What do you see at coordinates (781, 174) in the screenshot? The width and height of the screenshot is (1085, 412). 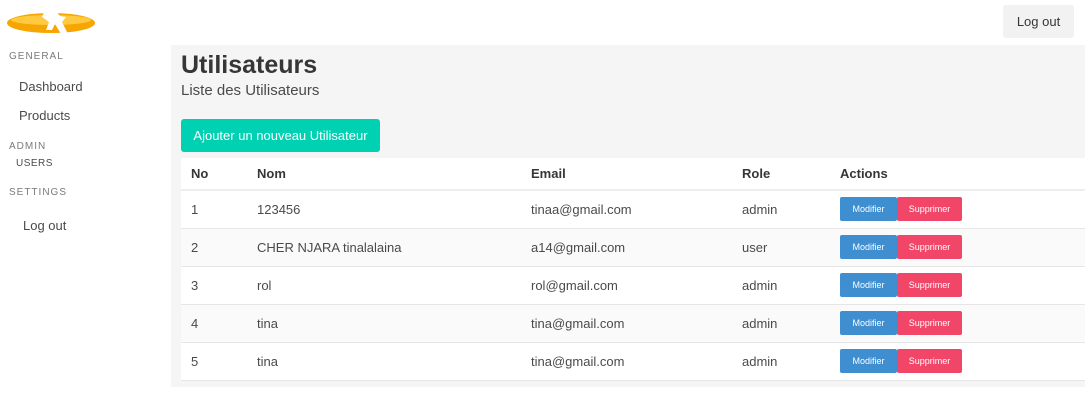 I see `column-header-role: Role` at bounding box center [781, 174].